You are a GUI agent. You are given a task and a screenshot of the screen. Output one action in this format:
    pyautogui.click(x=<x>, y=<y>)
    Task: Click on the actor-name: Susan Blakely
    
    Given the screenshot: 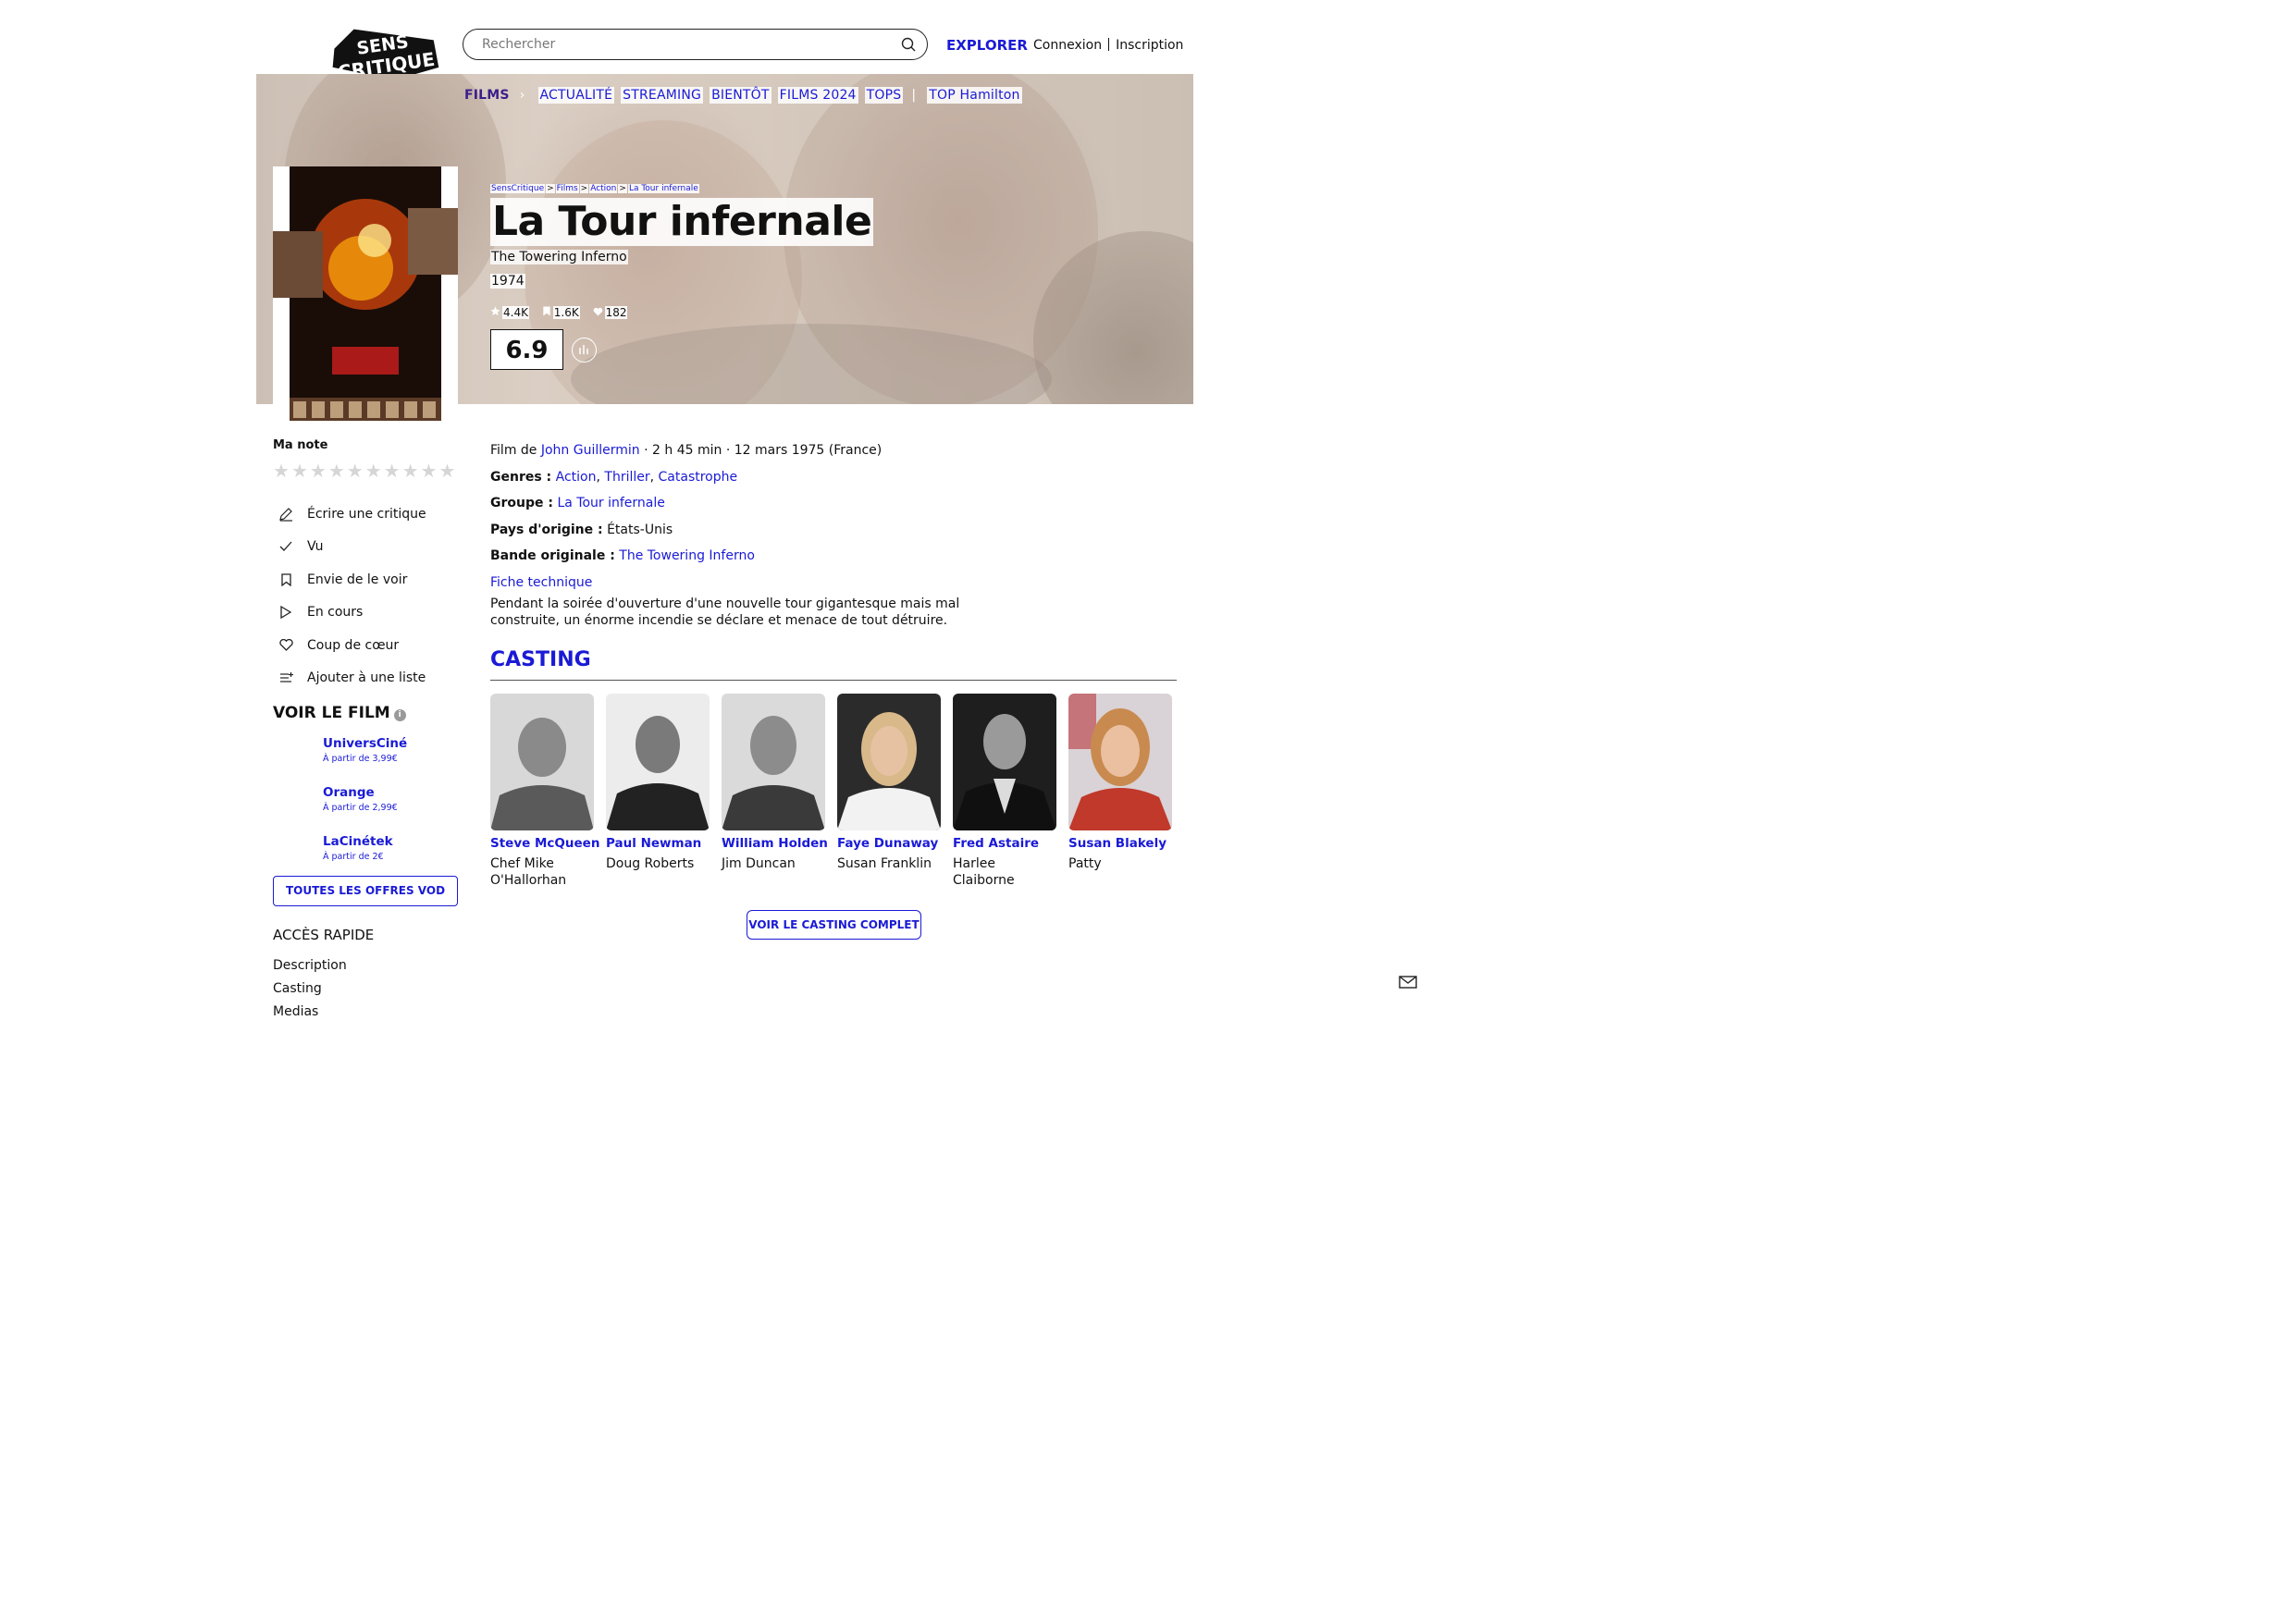 What is the action you would take?
    pyautogui.click(x=1120, y=843)
    